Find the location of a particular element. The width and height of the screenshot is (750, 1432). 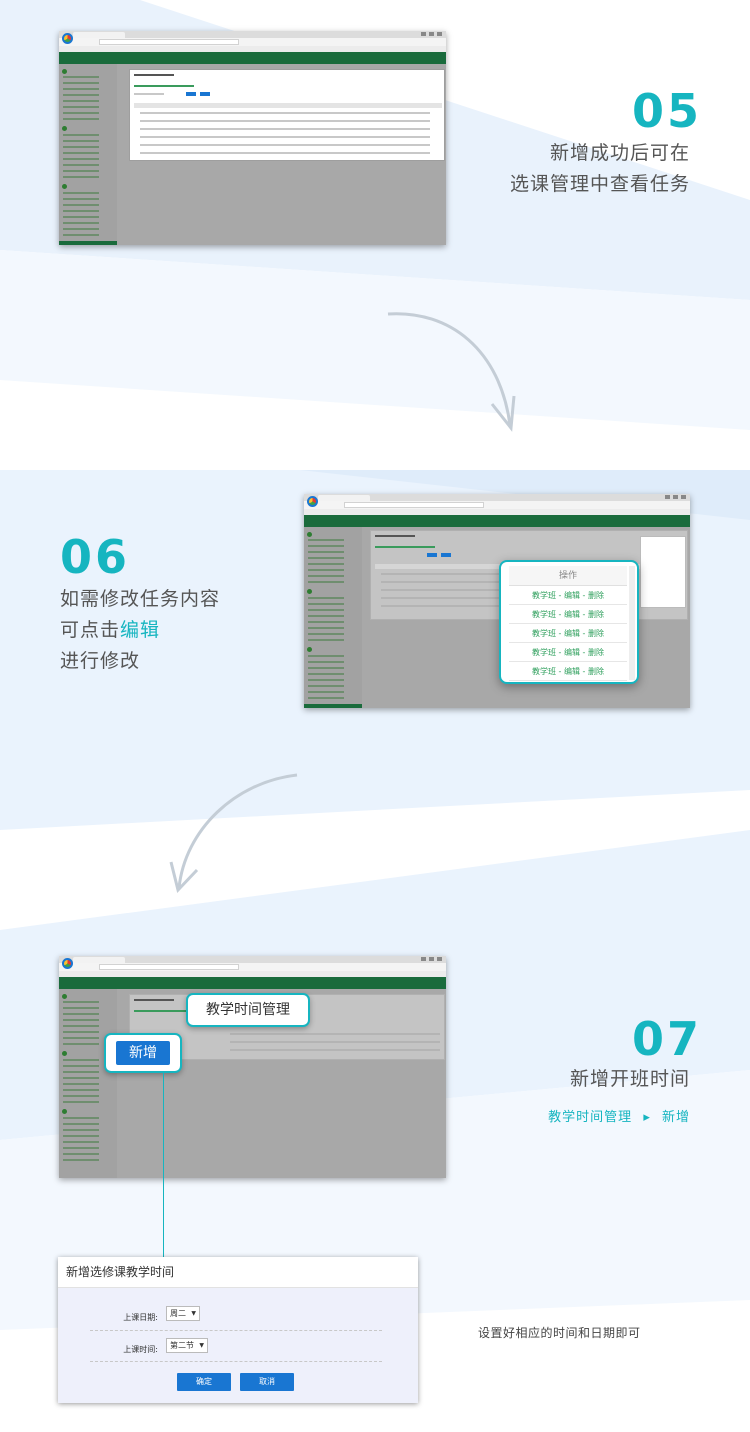

callout-label: 教学时间管理 is located at coordinates (248, 1010).